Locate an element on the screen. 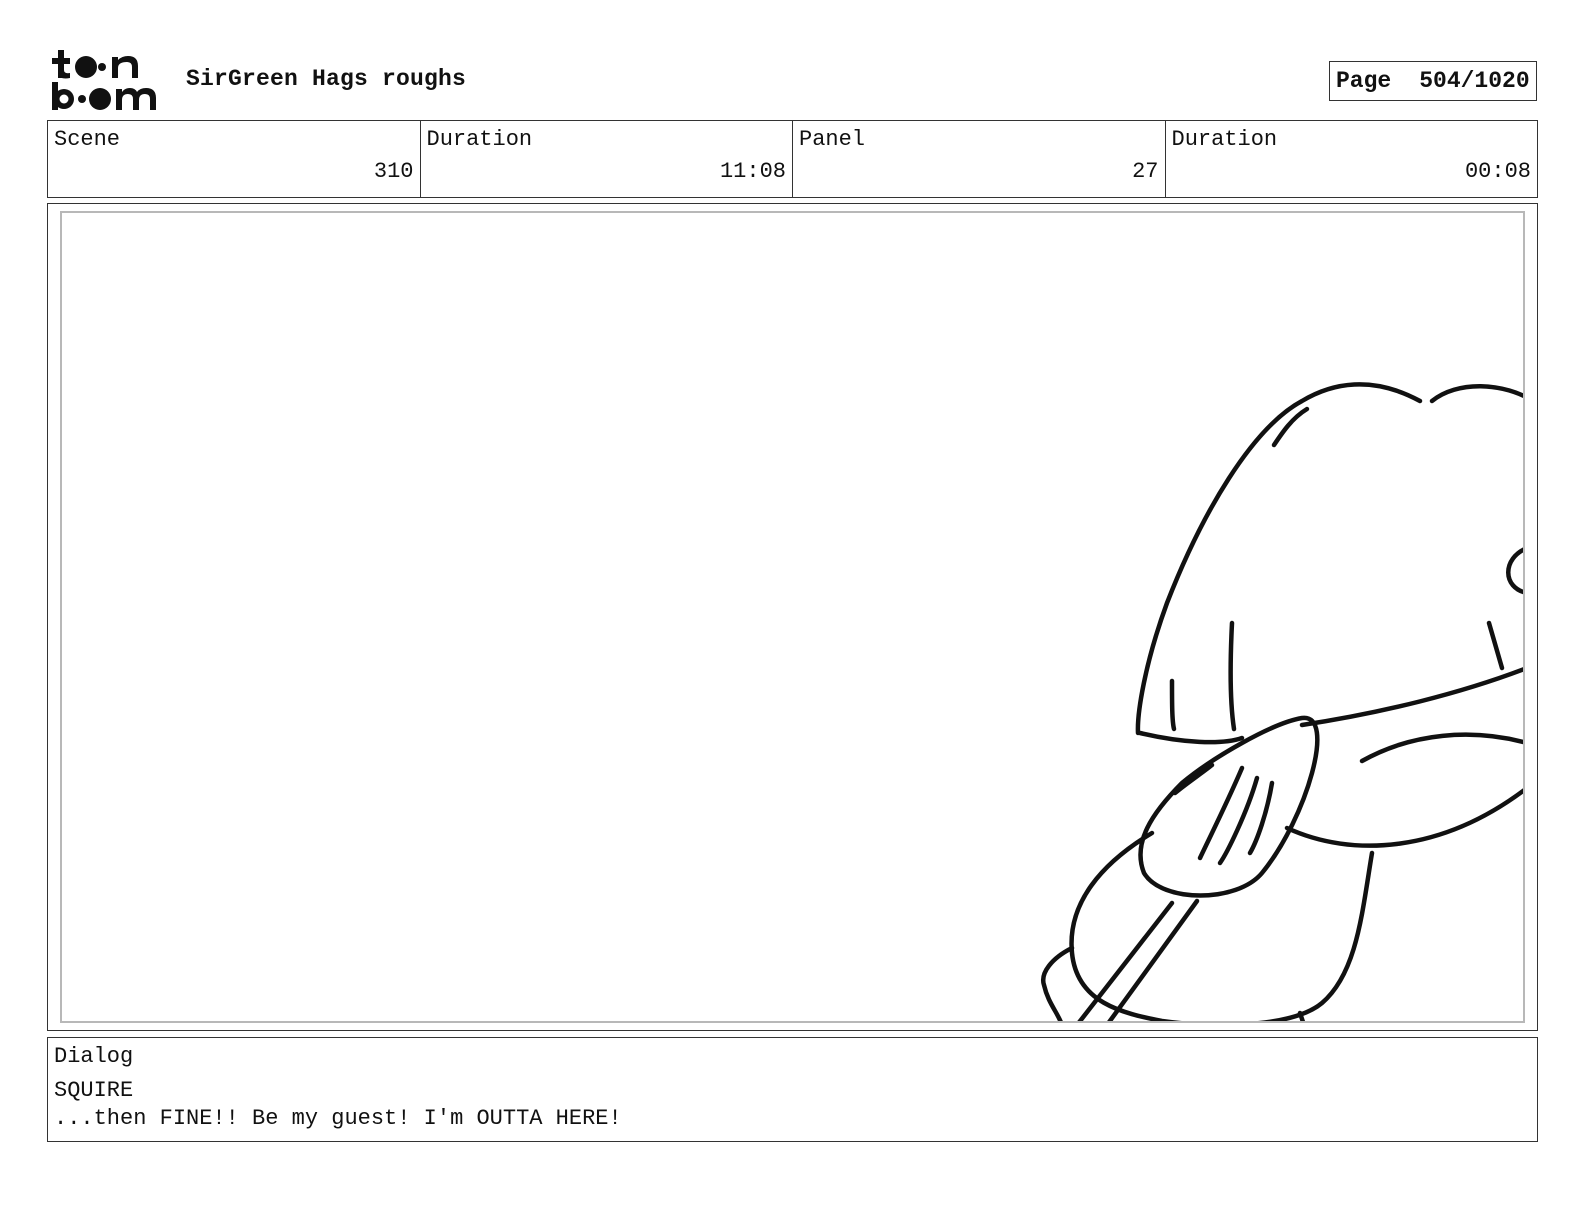 The image size is (1584, 1224). panel-label: Panel is located at coordinates (832, 139).